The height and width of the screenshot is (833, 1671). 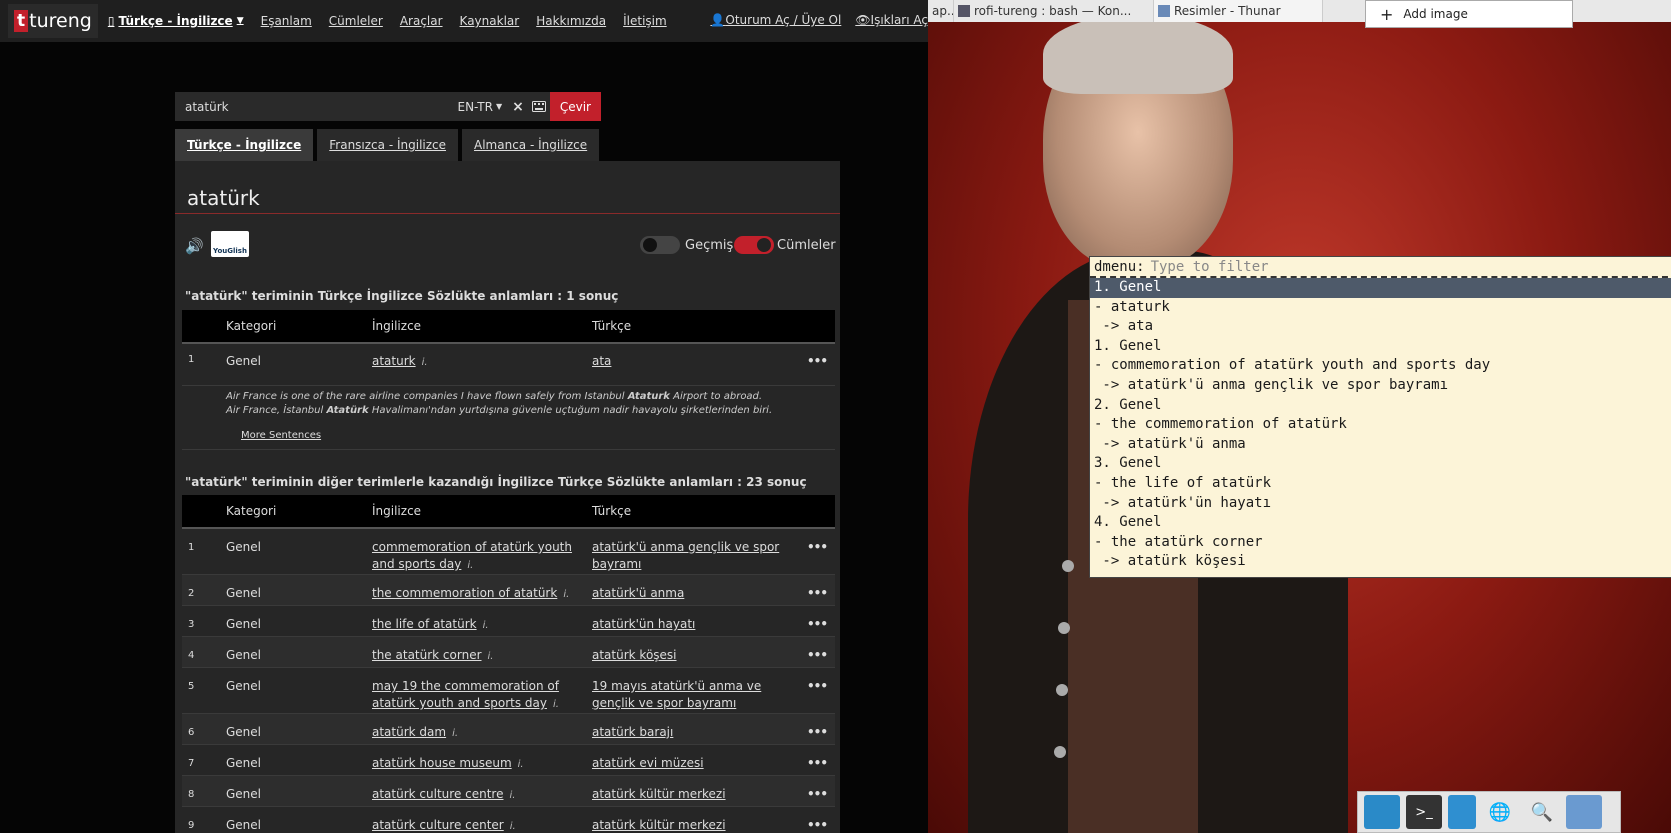 I want to click on dmenu-item: -> atatürk'ü anma, so click(x=1380, y=445).